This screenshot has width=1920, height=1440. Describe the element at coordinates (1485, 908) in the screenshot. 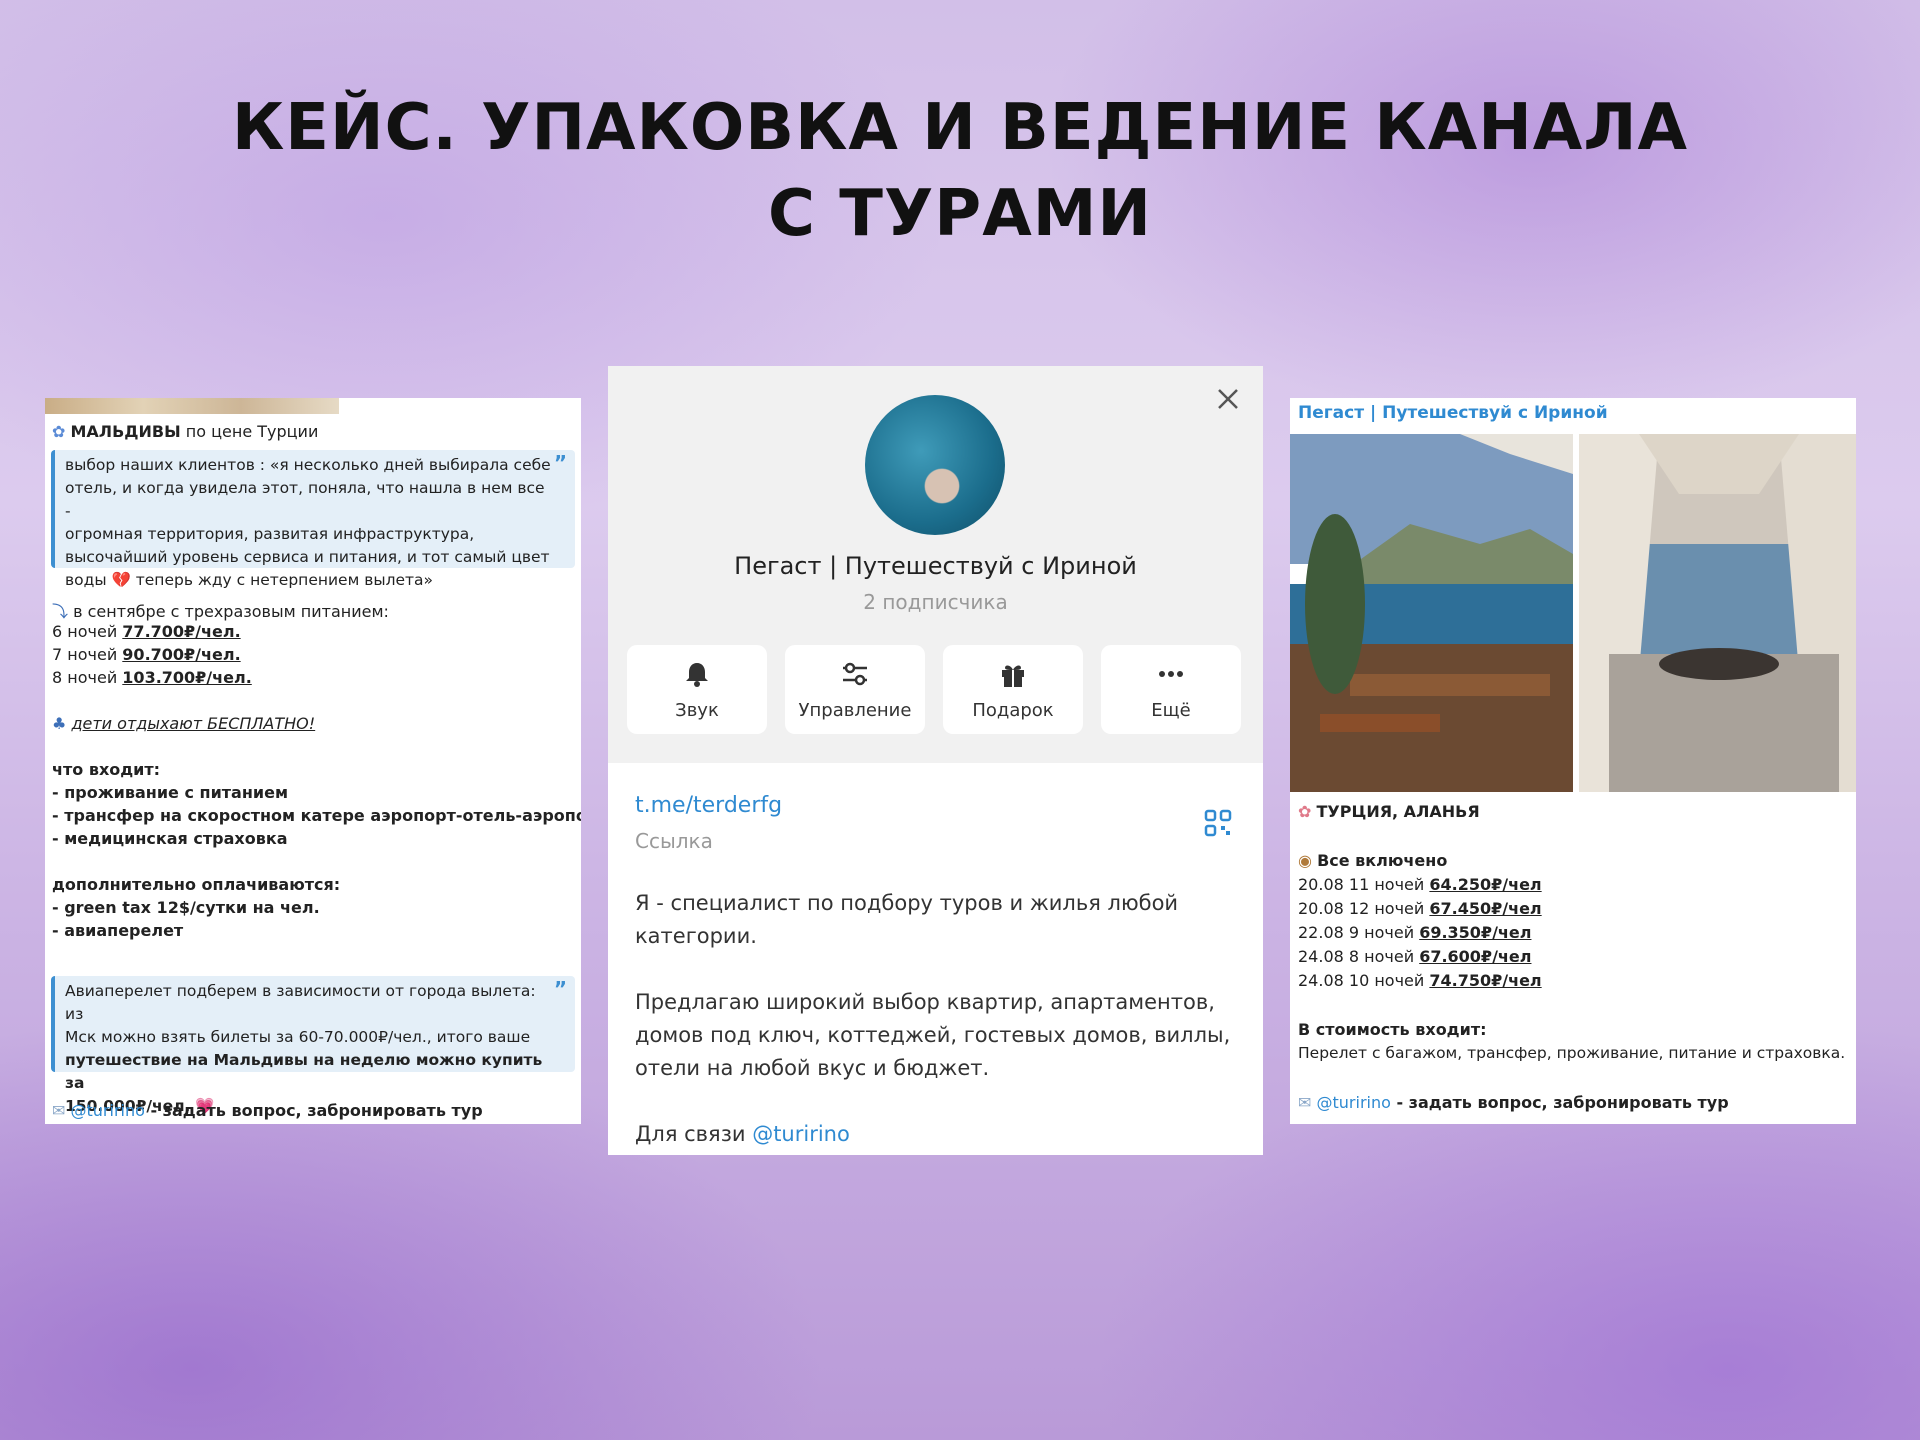

I see `price-link: 67.450₽/чел` at that location.